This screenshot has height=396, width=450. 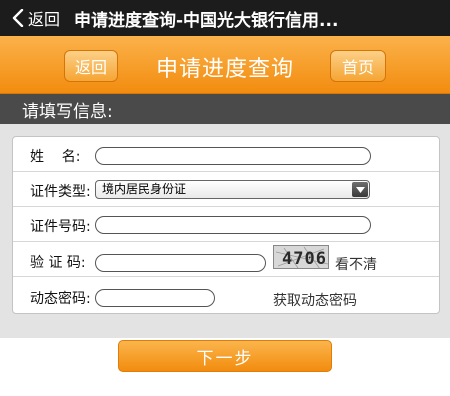 I want to click on id-type-selected: 境内居民身份证, so click(x=144, y=189).